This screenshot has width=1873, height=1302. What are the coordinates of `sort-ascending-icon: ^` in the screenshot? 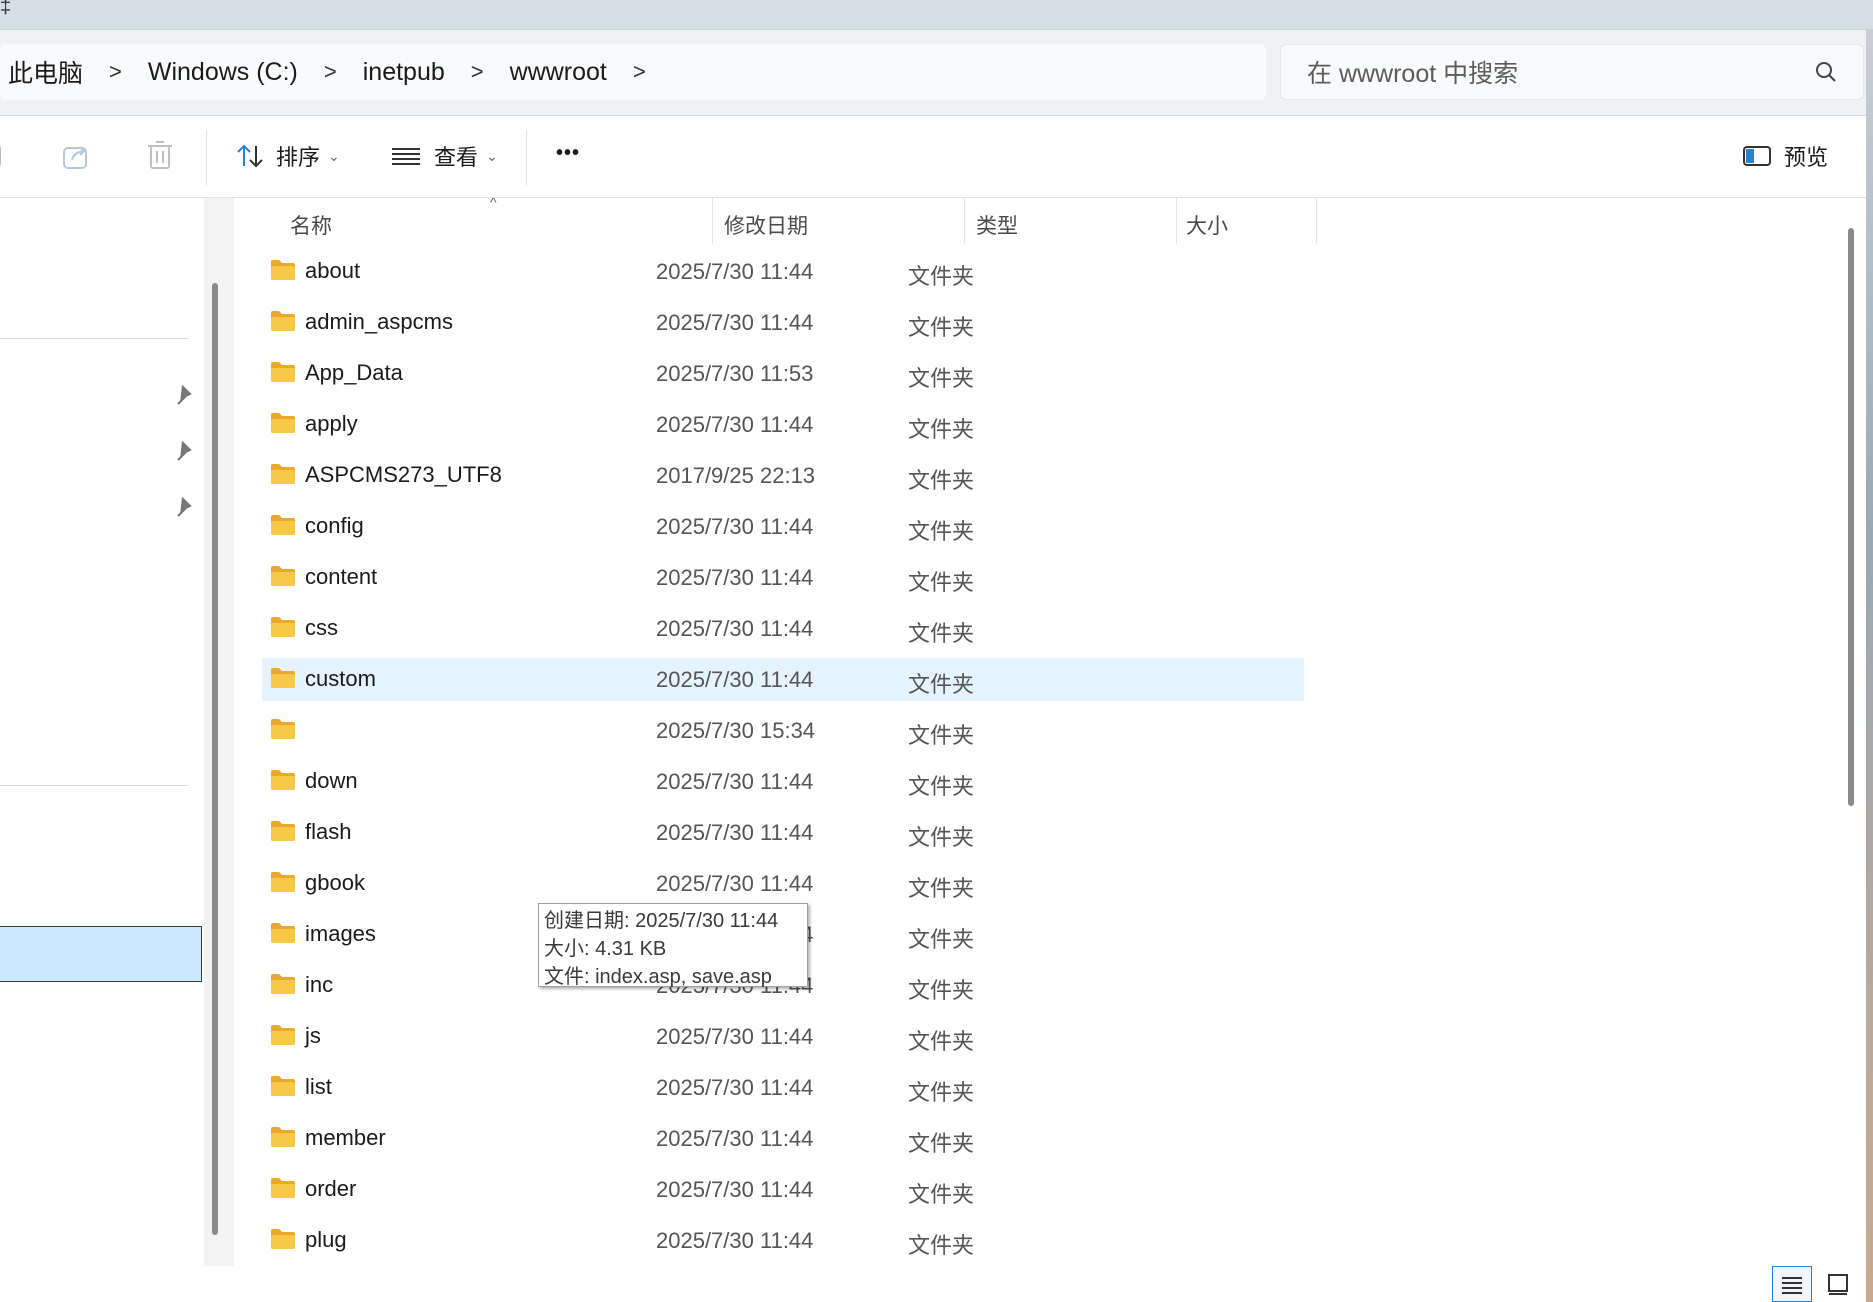 It's located at (493, 204).